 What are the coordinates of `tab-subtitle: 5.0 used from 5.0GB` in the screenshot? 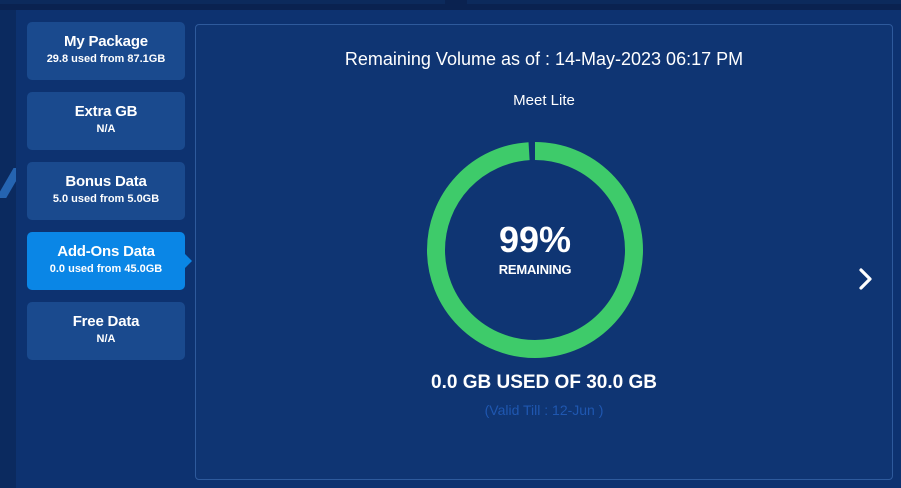 It's located at (106, 199).